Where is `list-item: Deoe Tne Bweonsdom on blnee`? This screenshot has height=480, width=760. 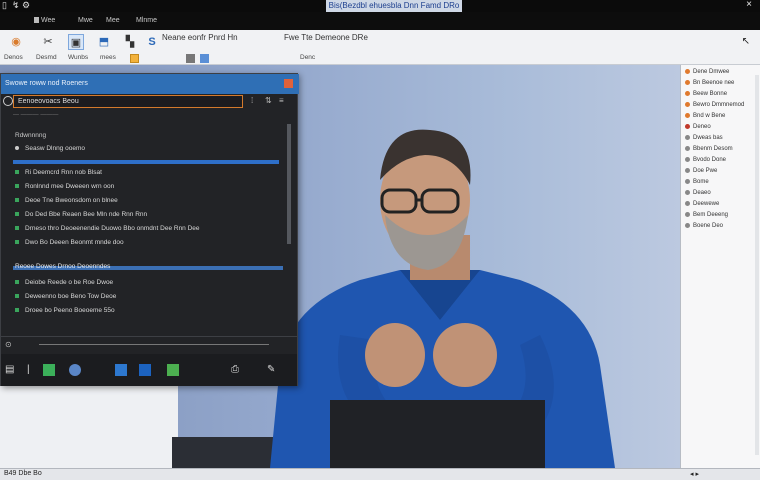 list-item: Deoe Tne Bweonsdom on blnee is located at coordinates (66, 201).